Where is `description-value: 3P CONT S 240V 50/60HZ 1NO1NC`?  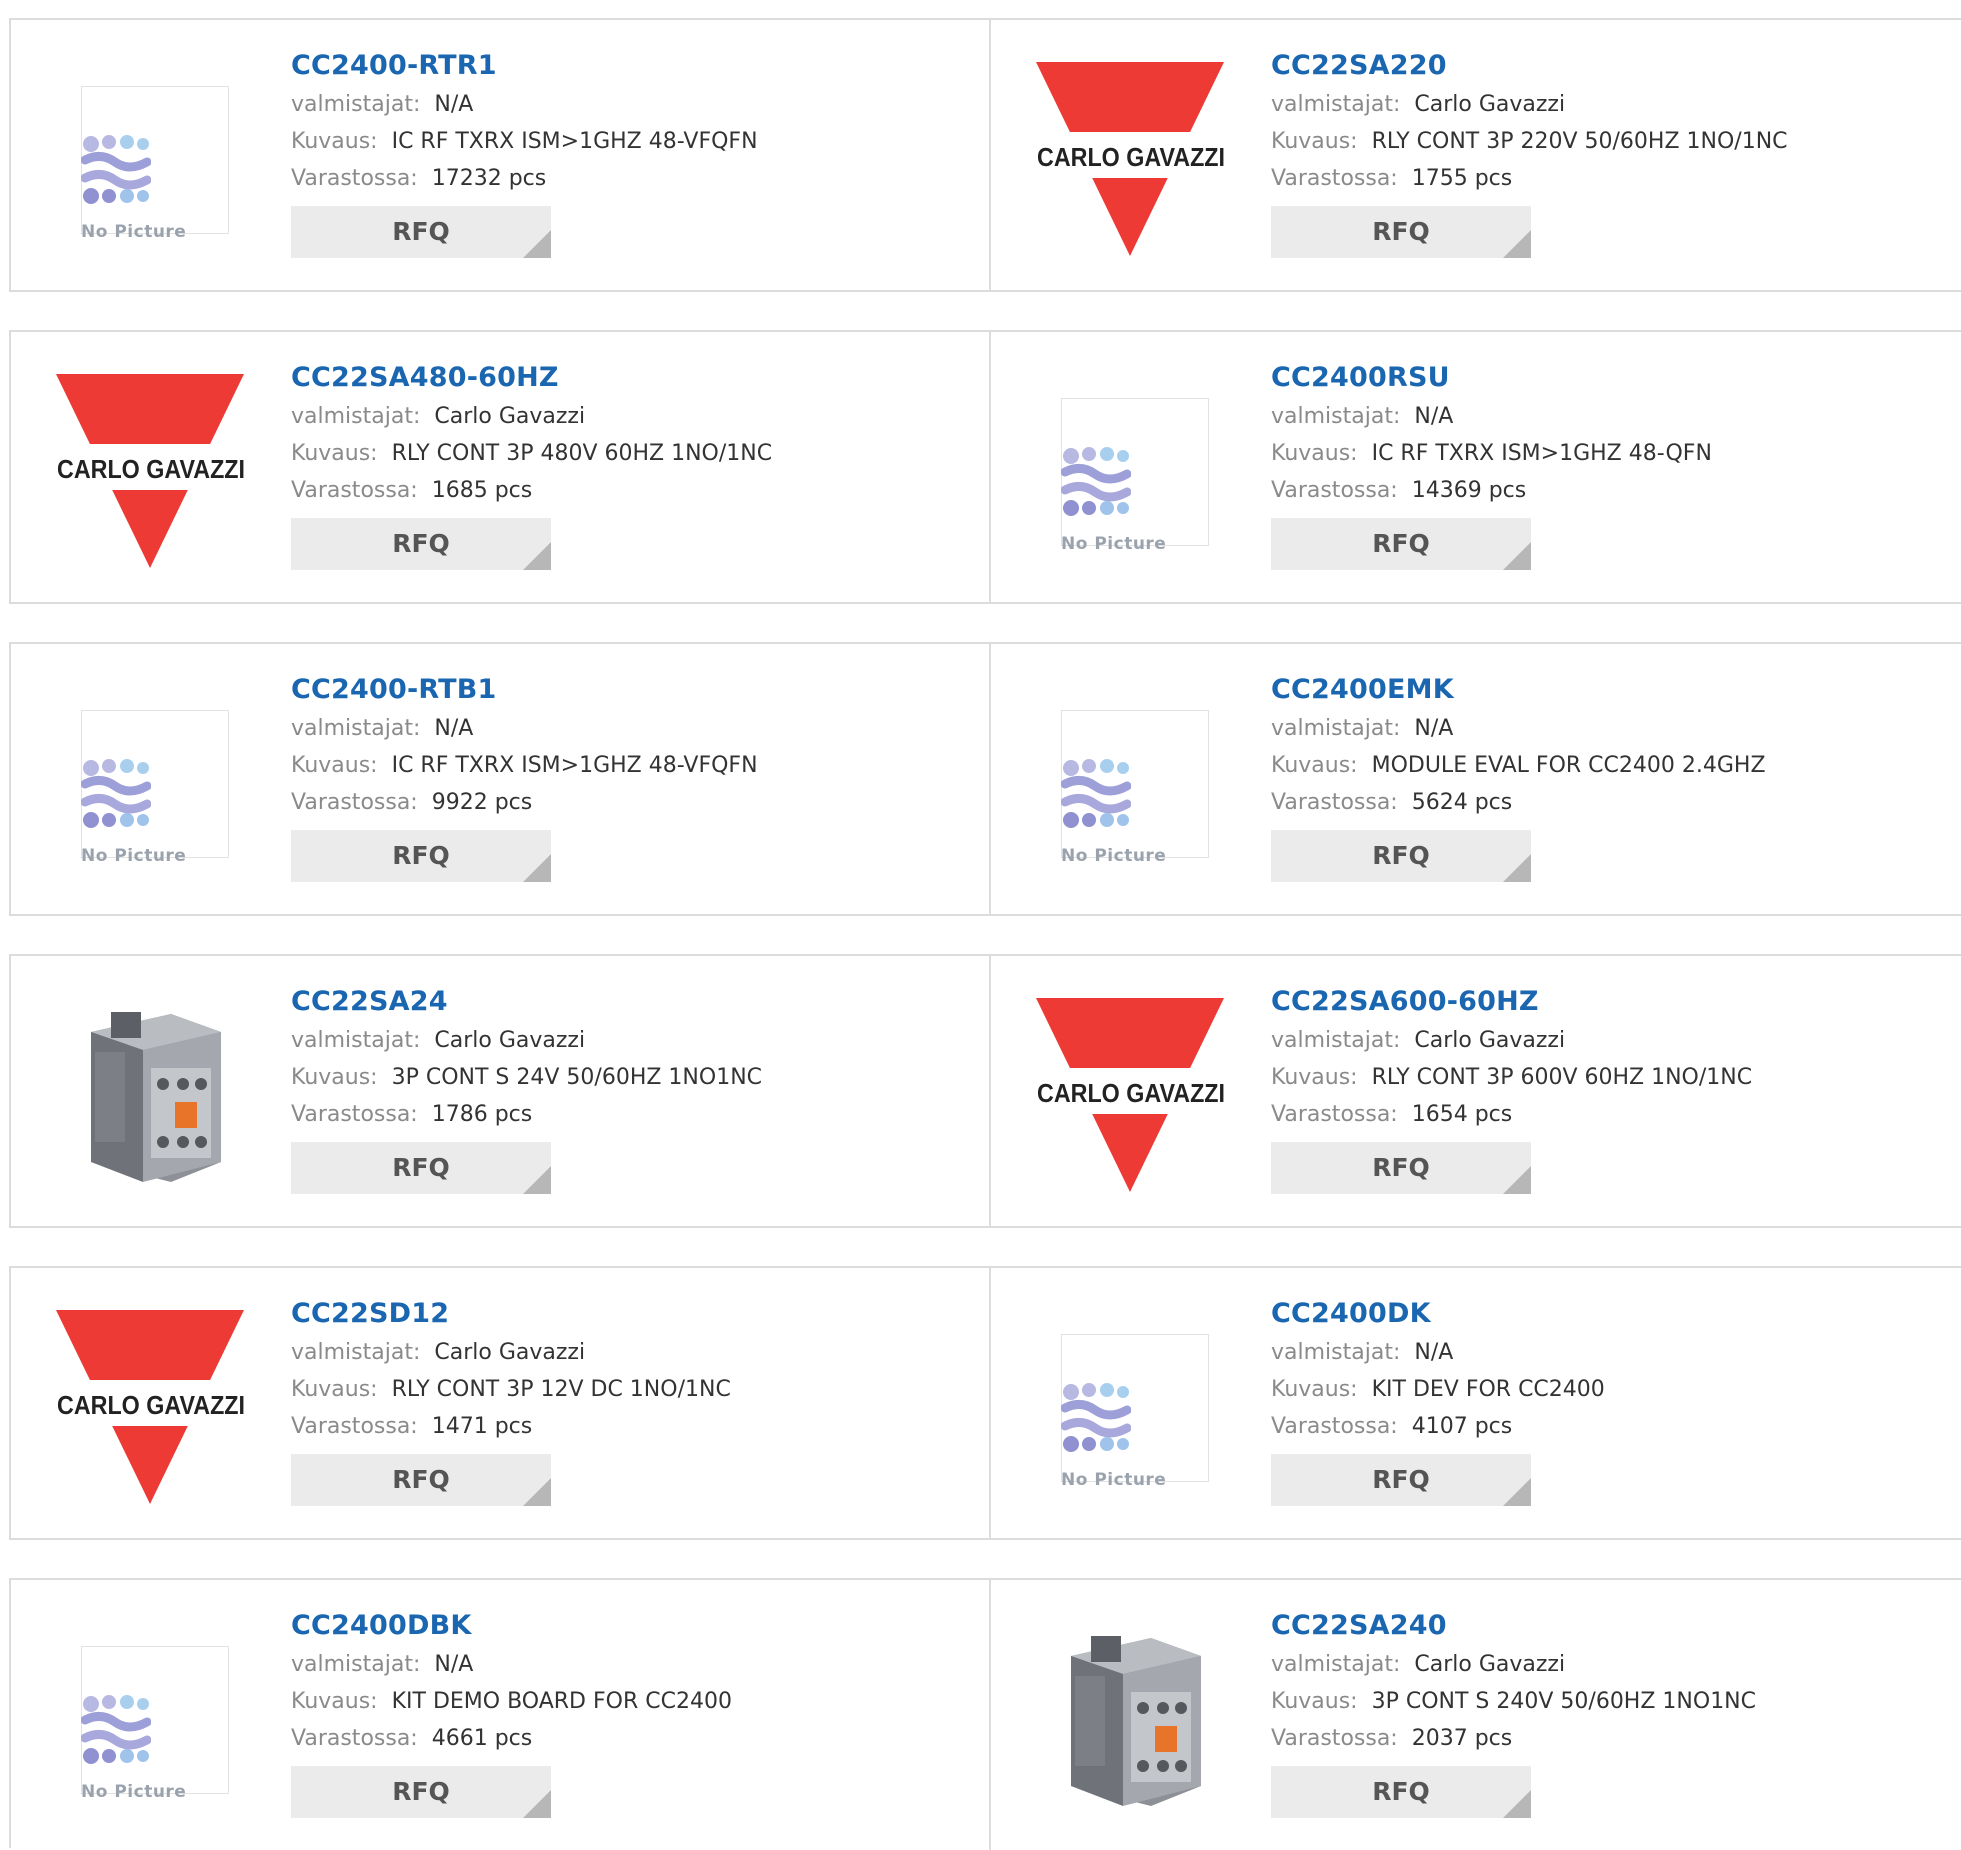
description-value: 3P CONT S 240V 50/60HZ 1NO1NC is located at coordinates (1564, 1701).